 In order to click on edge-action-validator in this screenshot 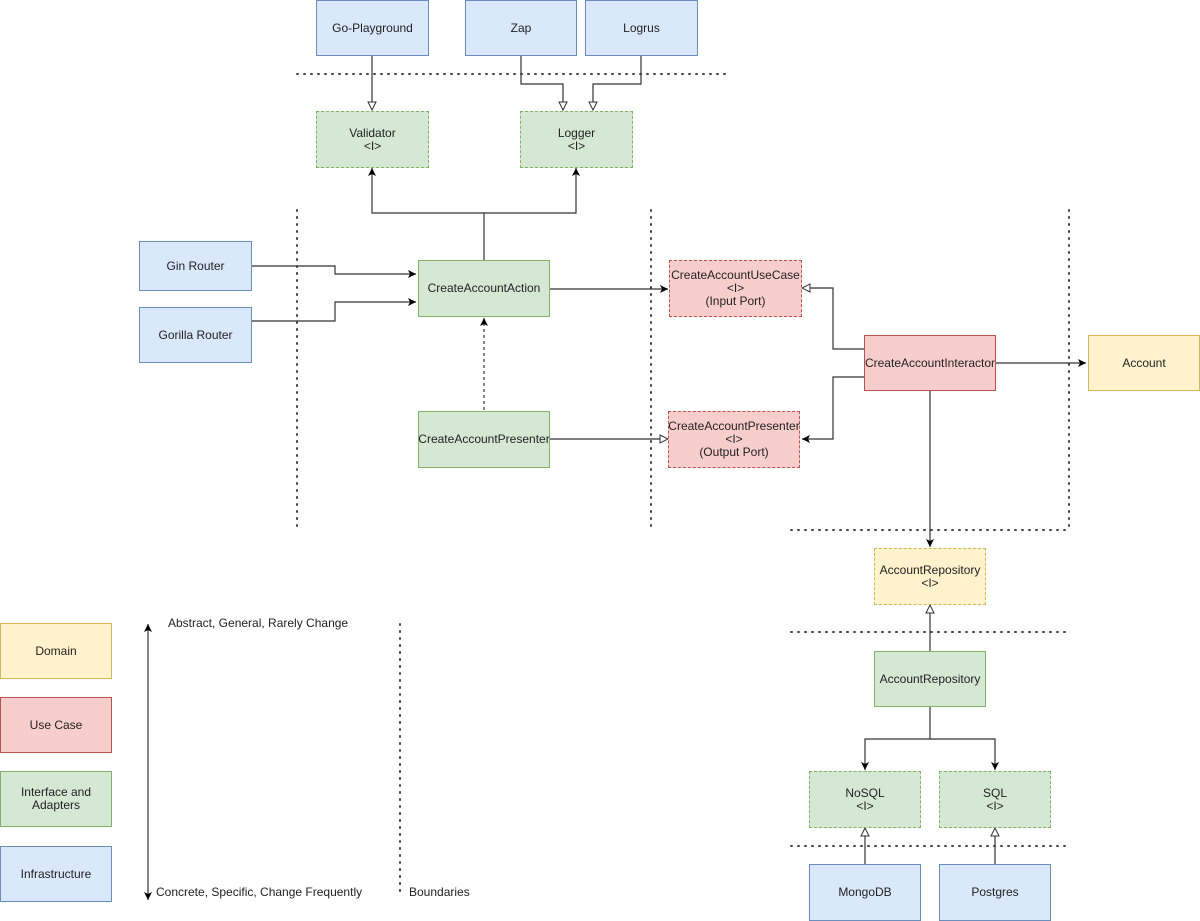, I will do `click(426, 214)`.